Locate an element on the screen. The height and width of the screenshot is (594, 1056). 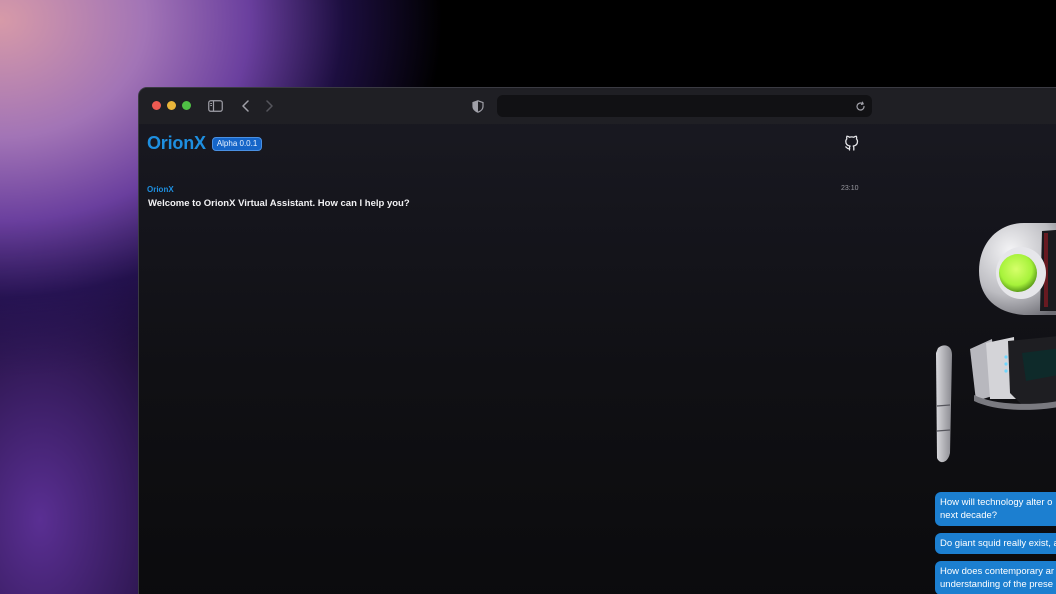
app-title: OrionX is located at coordinates (176, 143).